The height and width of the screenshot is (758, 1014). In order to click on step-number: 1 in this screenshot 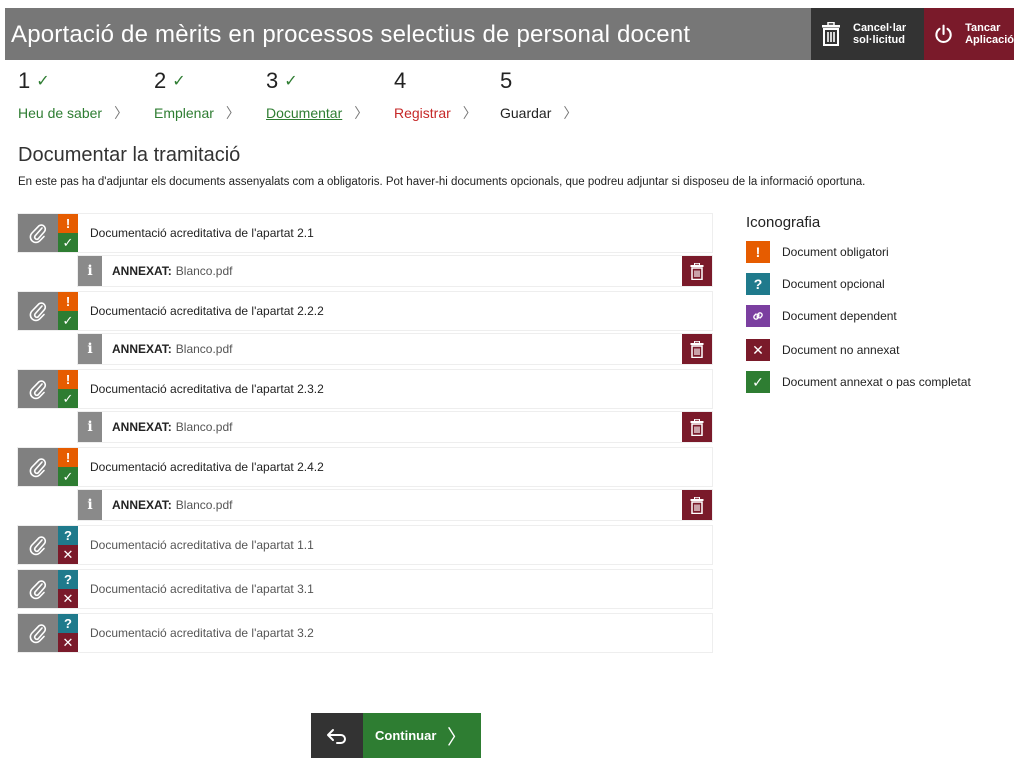, I will do `click(24, 80)`.